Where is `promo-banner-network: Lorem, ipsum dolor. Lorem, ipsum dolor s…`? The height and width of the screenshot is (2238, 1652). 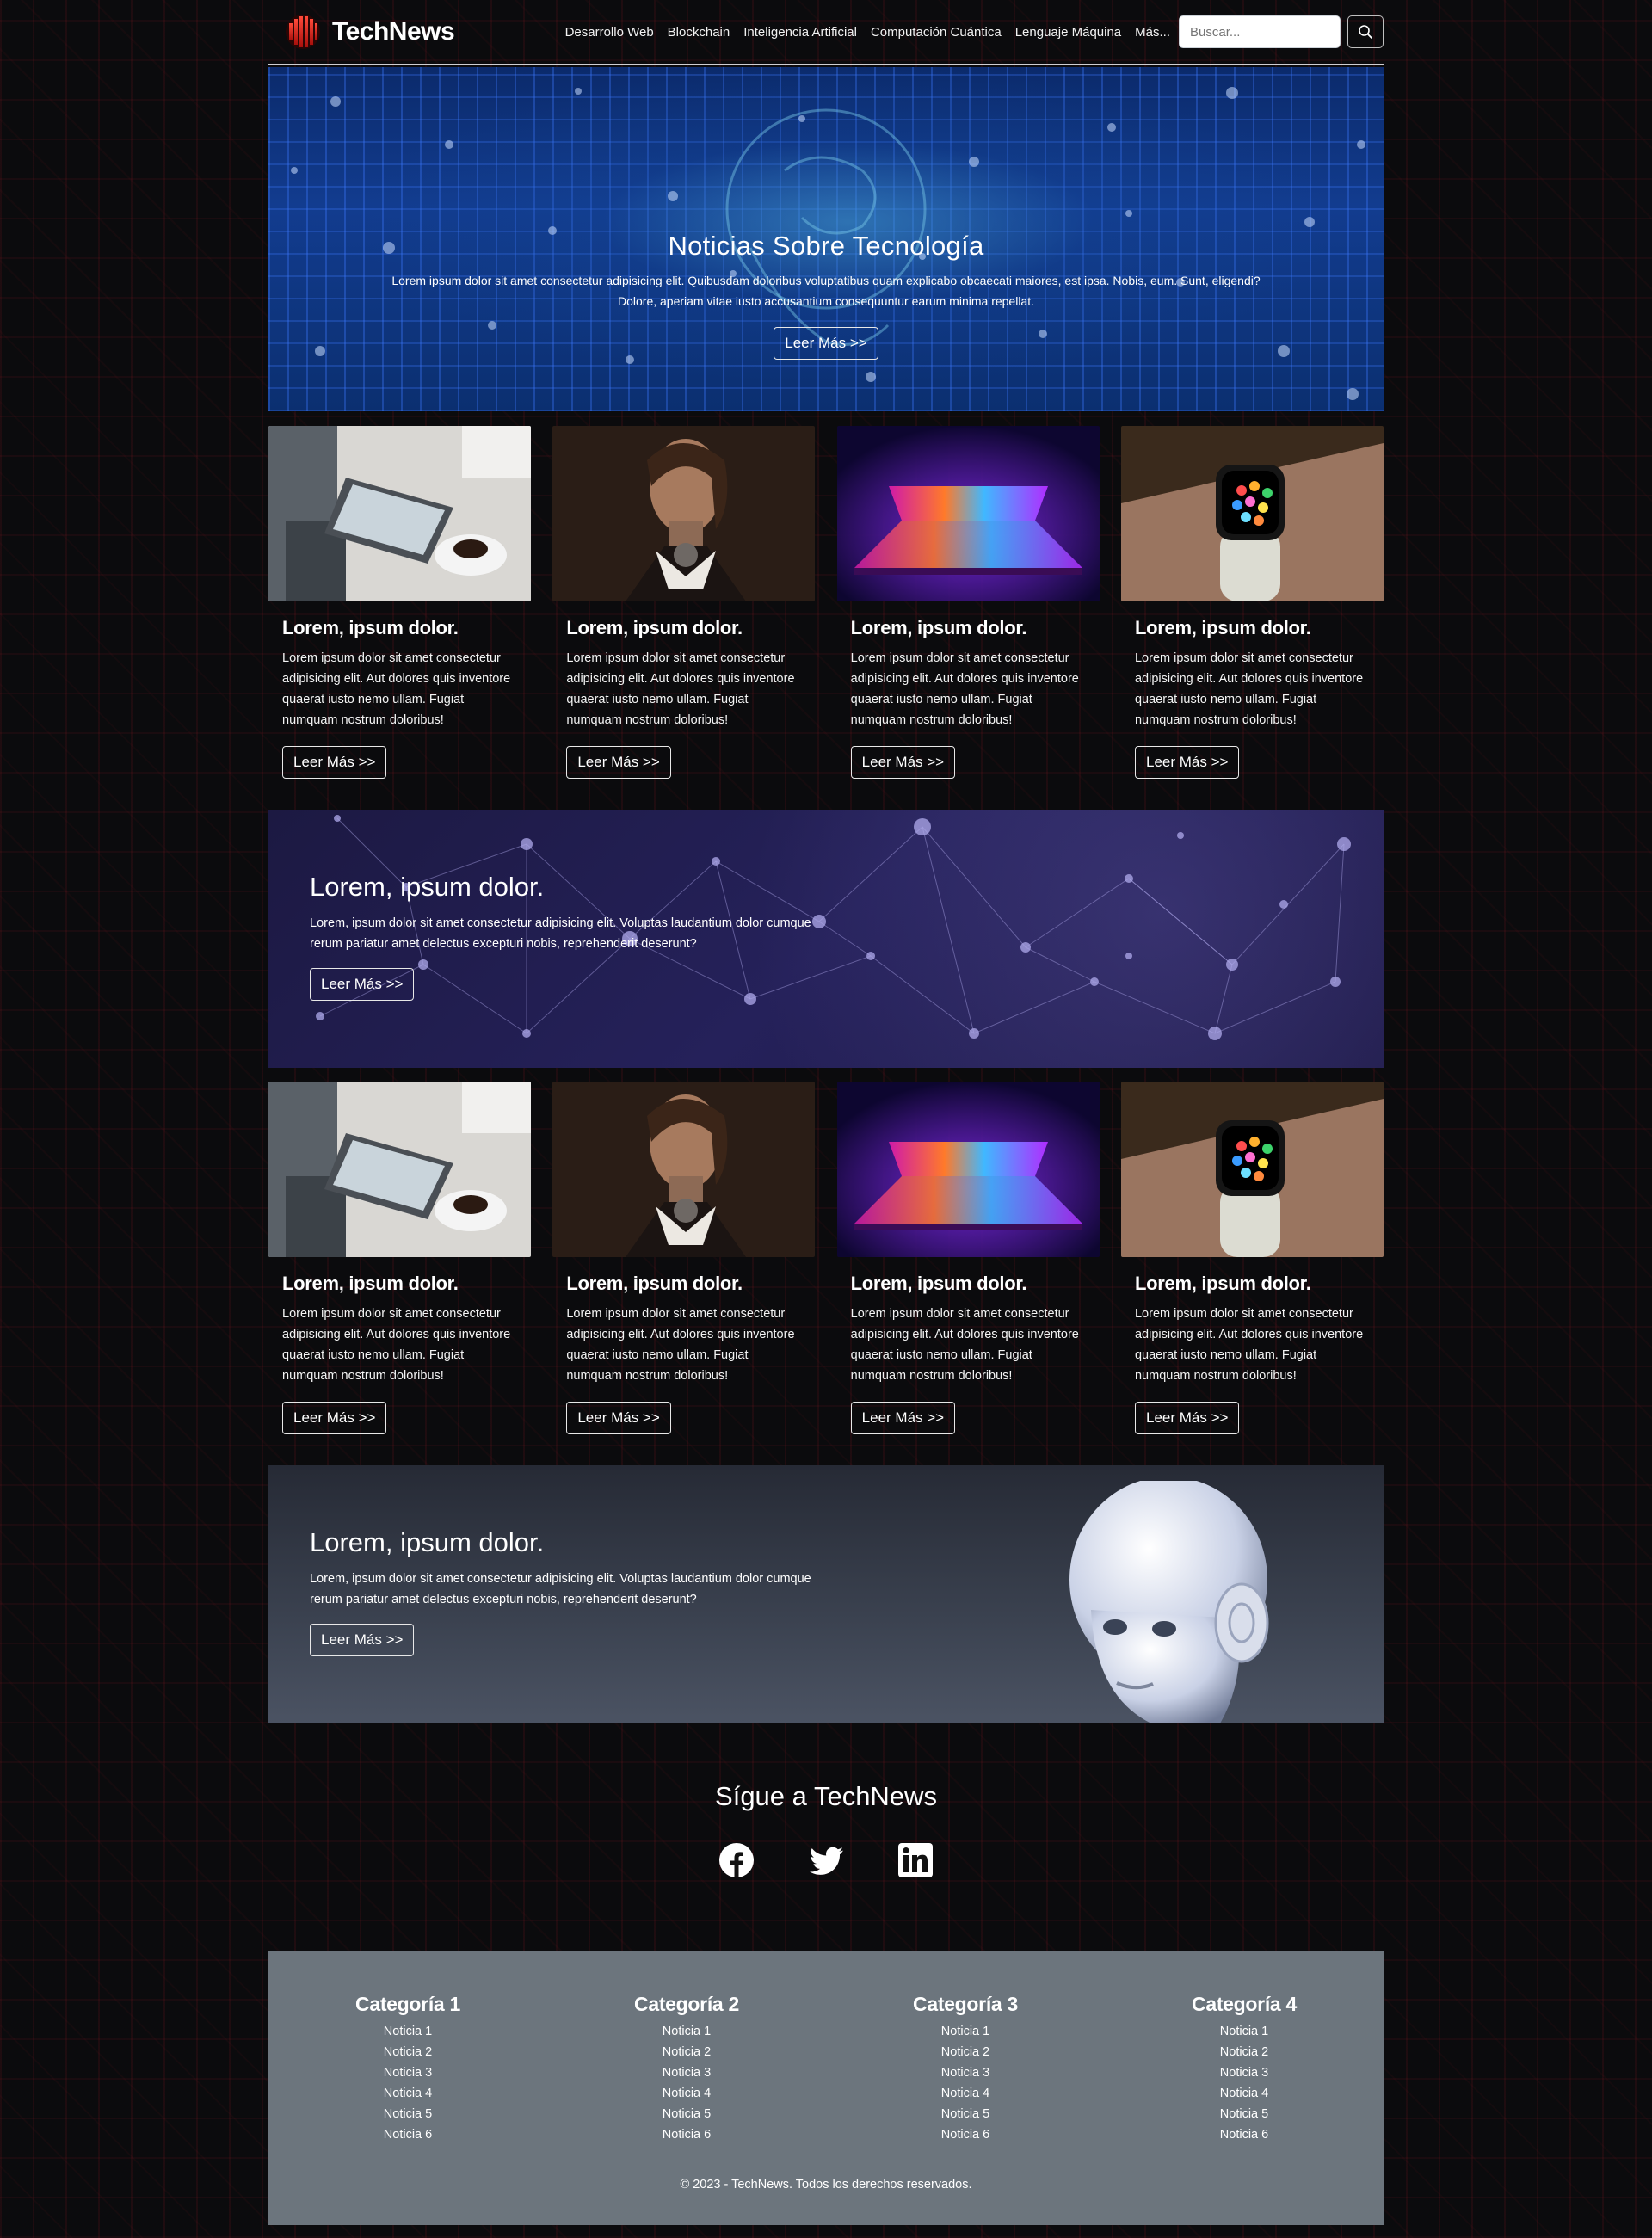 promo-banner-network: Lorem, ipsum dolor. Lorem, ipsum dolor s… is located at coordinates (826, 939).